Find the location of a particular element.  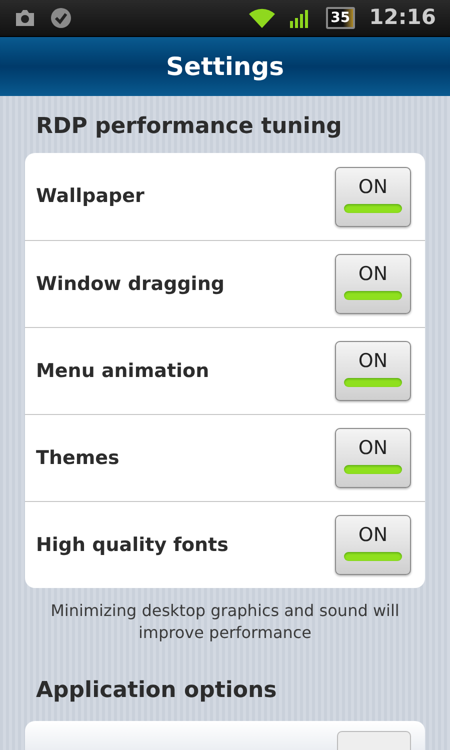

wifi-icon is located at coordinates (262, 18).